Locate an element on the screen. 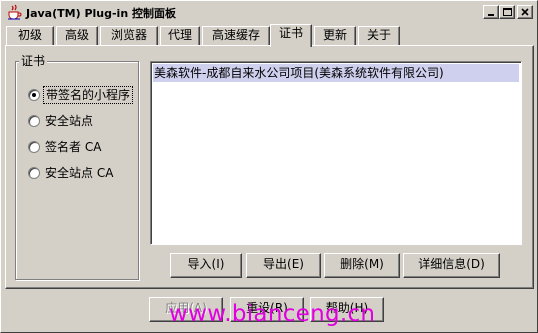  close-icon is located at coordinates (525, 12).